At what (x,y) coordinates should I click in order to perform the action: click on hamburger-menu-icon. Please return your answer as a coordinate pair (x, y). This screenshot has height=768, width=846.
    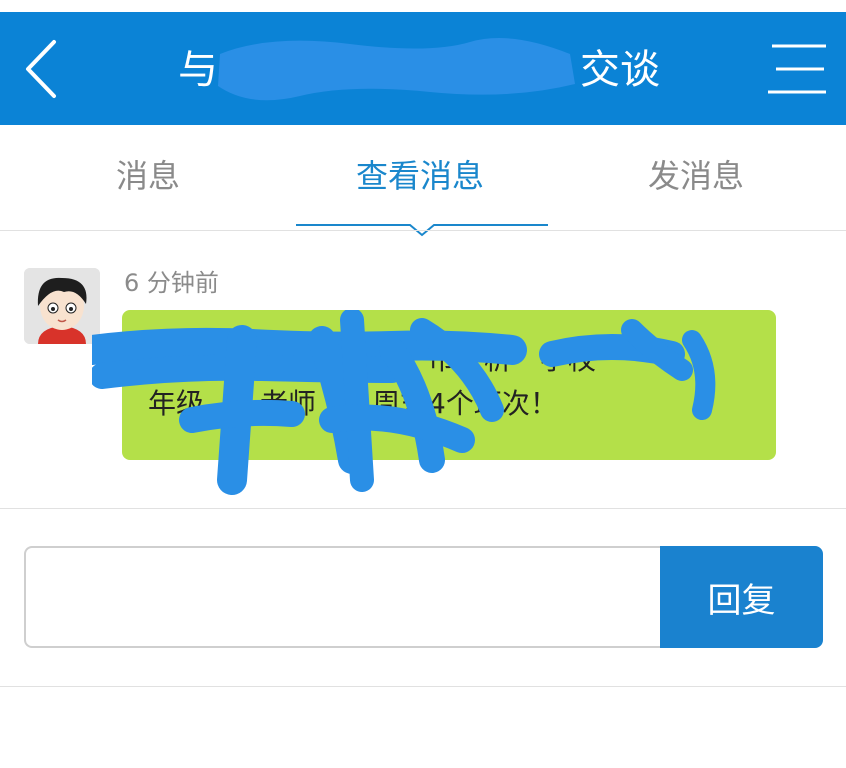
    Looking at the image, I should click on (797, 69).